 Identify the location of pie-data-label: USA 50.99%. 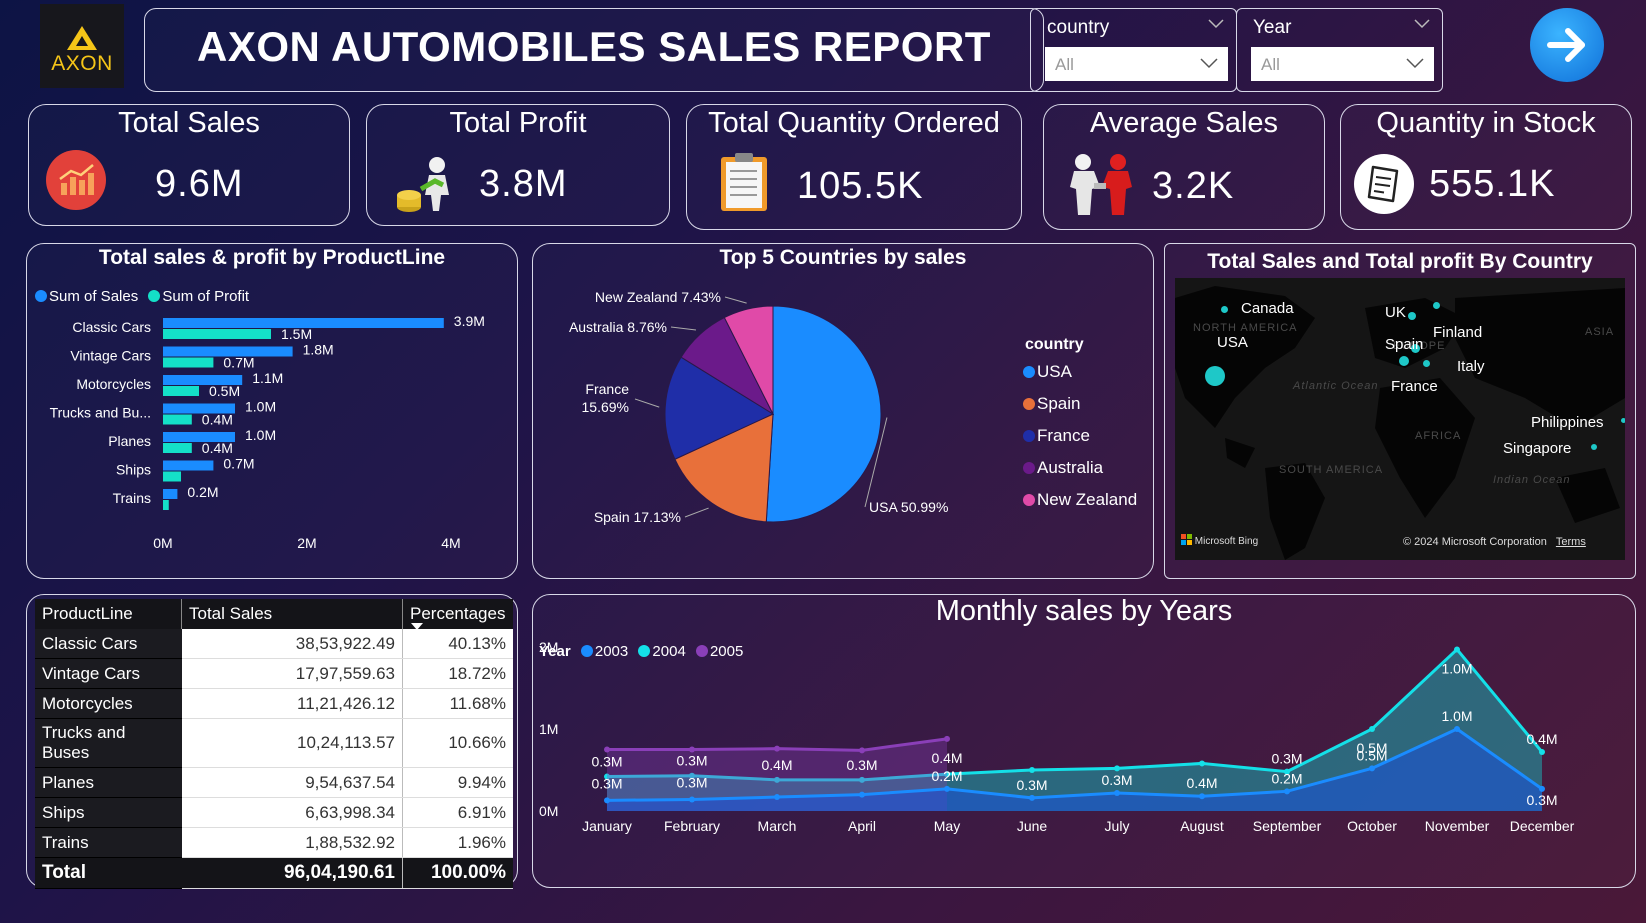
(908, 507).